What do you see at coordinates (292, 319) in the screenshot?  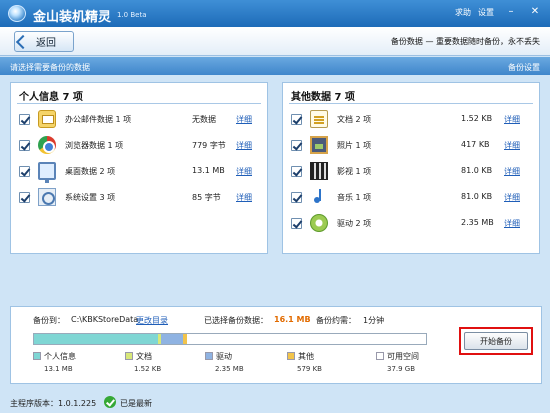 I see `selected-value: 16.1 MB` at bounding box center [292, 319].